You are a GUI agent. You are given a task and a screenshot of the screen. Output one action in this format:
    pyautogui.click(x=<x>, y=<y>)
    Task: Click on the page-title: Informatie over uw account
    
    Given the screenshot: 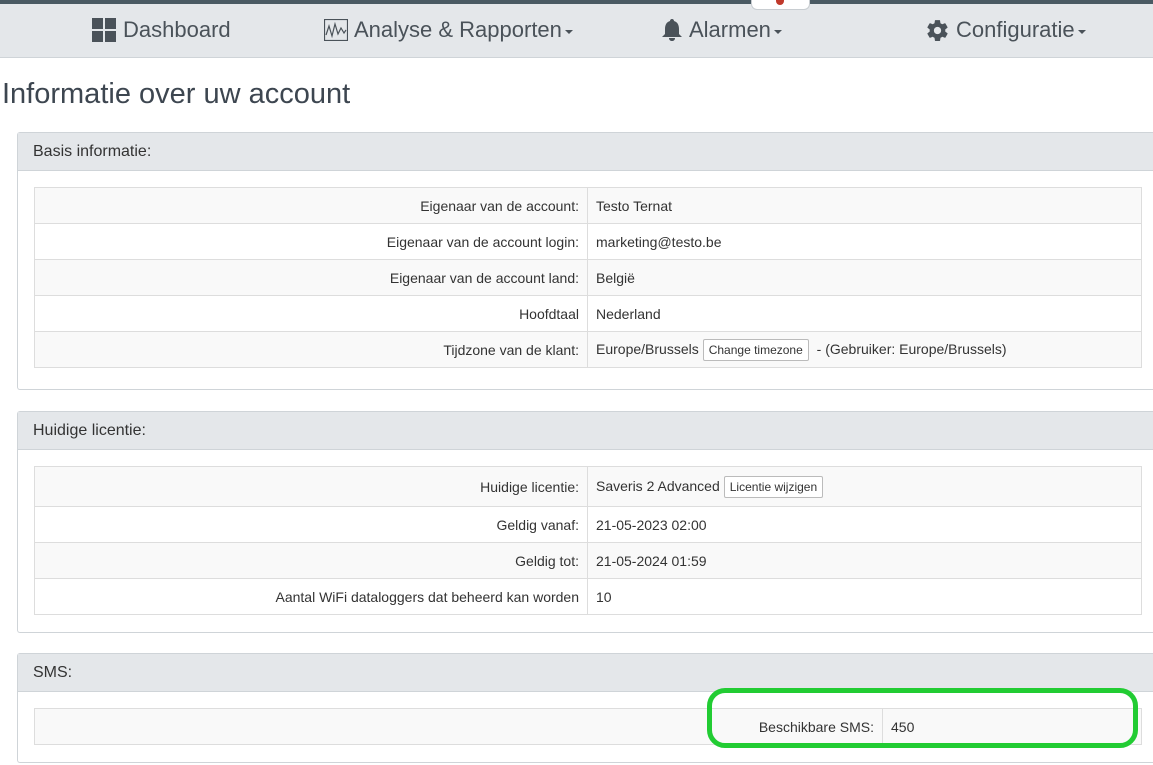 What is the action you would take?
    pyautogui.click(x=176, y=94)
    